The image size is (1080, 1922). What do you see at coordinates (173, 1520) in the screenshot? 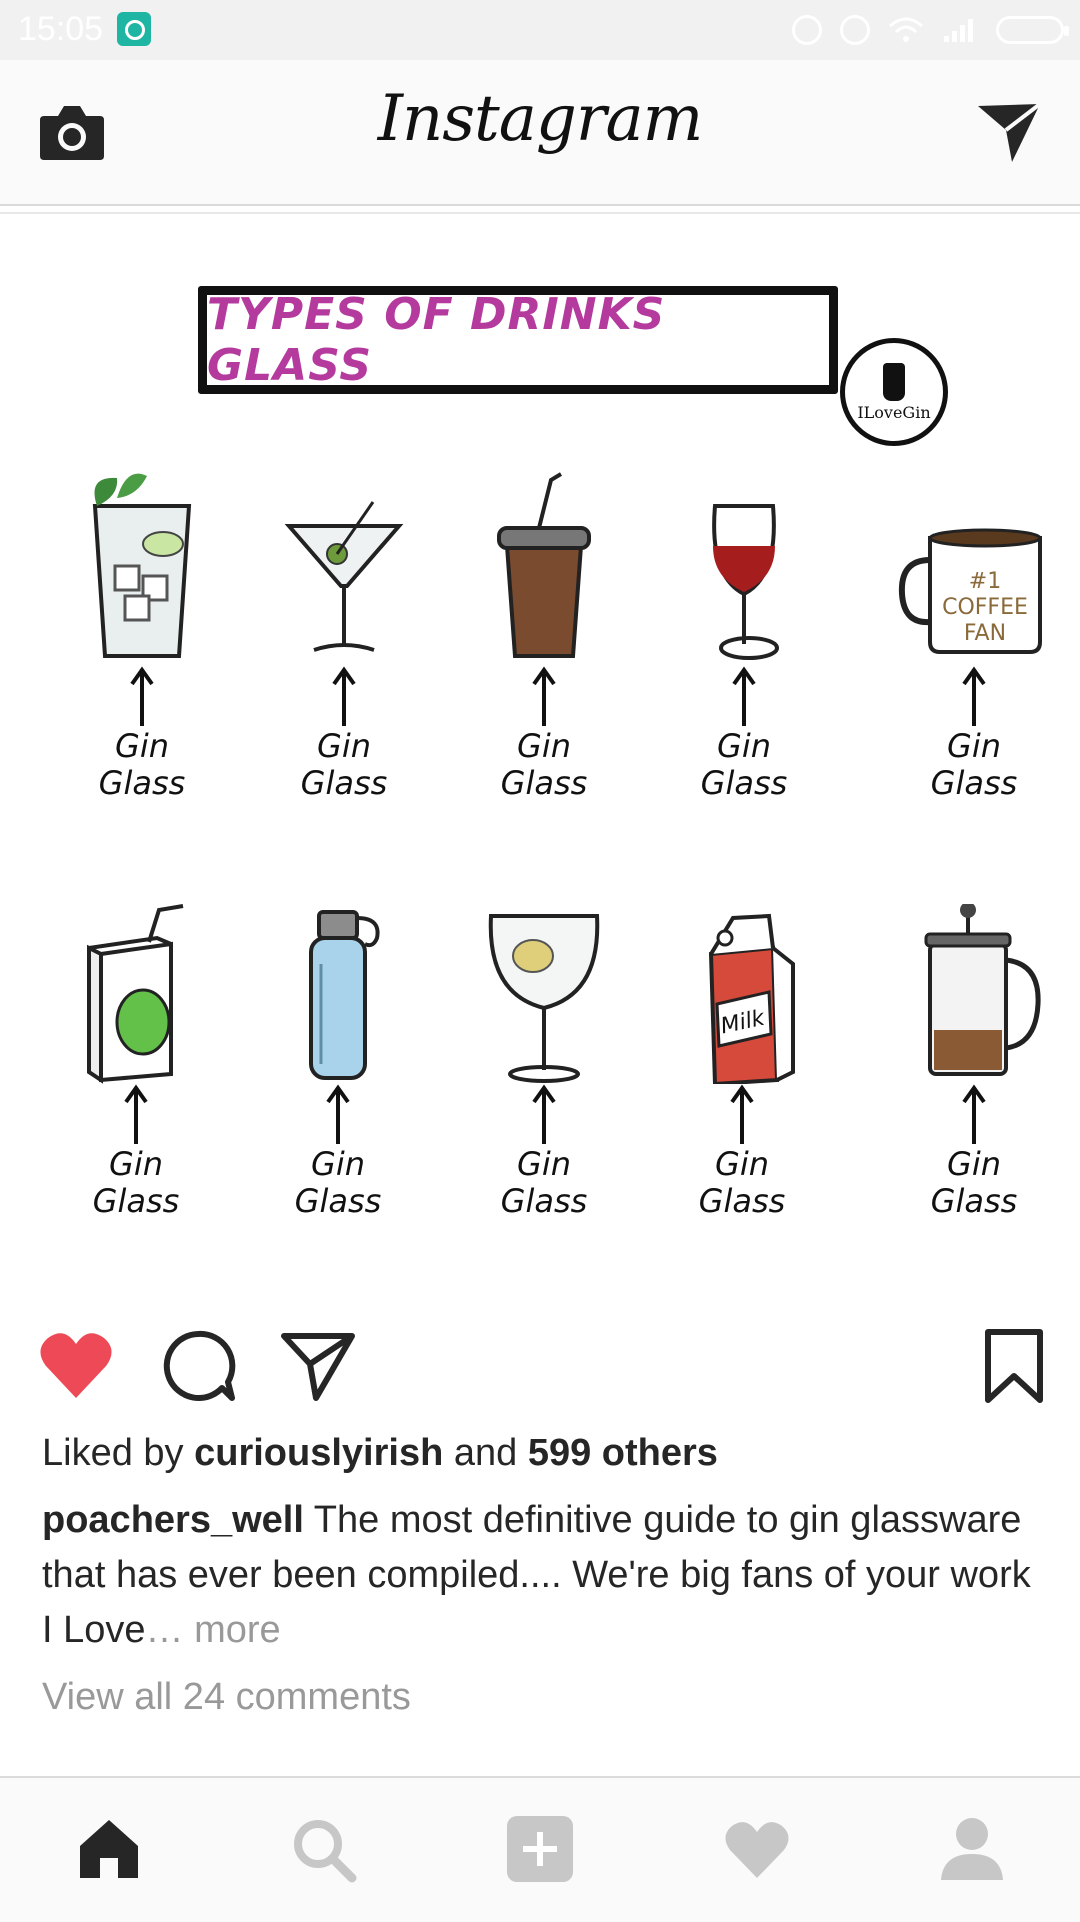
I see `post-username: poachers_well` at bounding box center [173, 1520].